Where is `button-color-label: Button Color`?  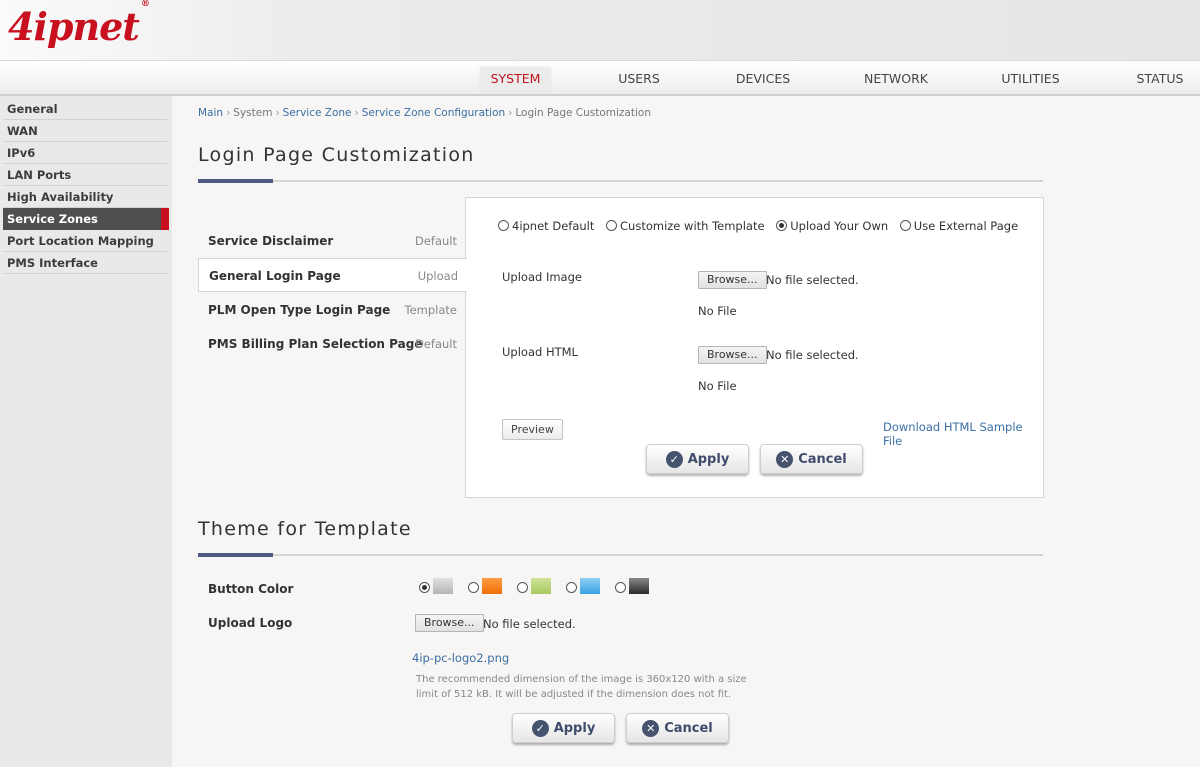
button-color-label: Button Color is located at coordinates (251, 589).